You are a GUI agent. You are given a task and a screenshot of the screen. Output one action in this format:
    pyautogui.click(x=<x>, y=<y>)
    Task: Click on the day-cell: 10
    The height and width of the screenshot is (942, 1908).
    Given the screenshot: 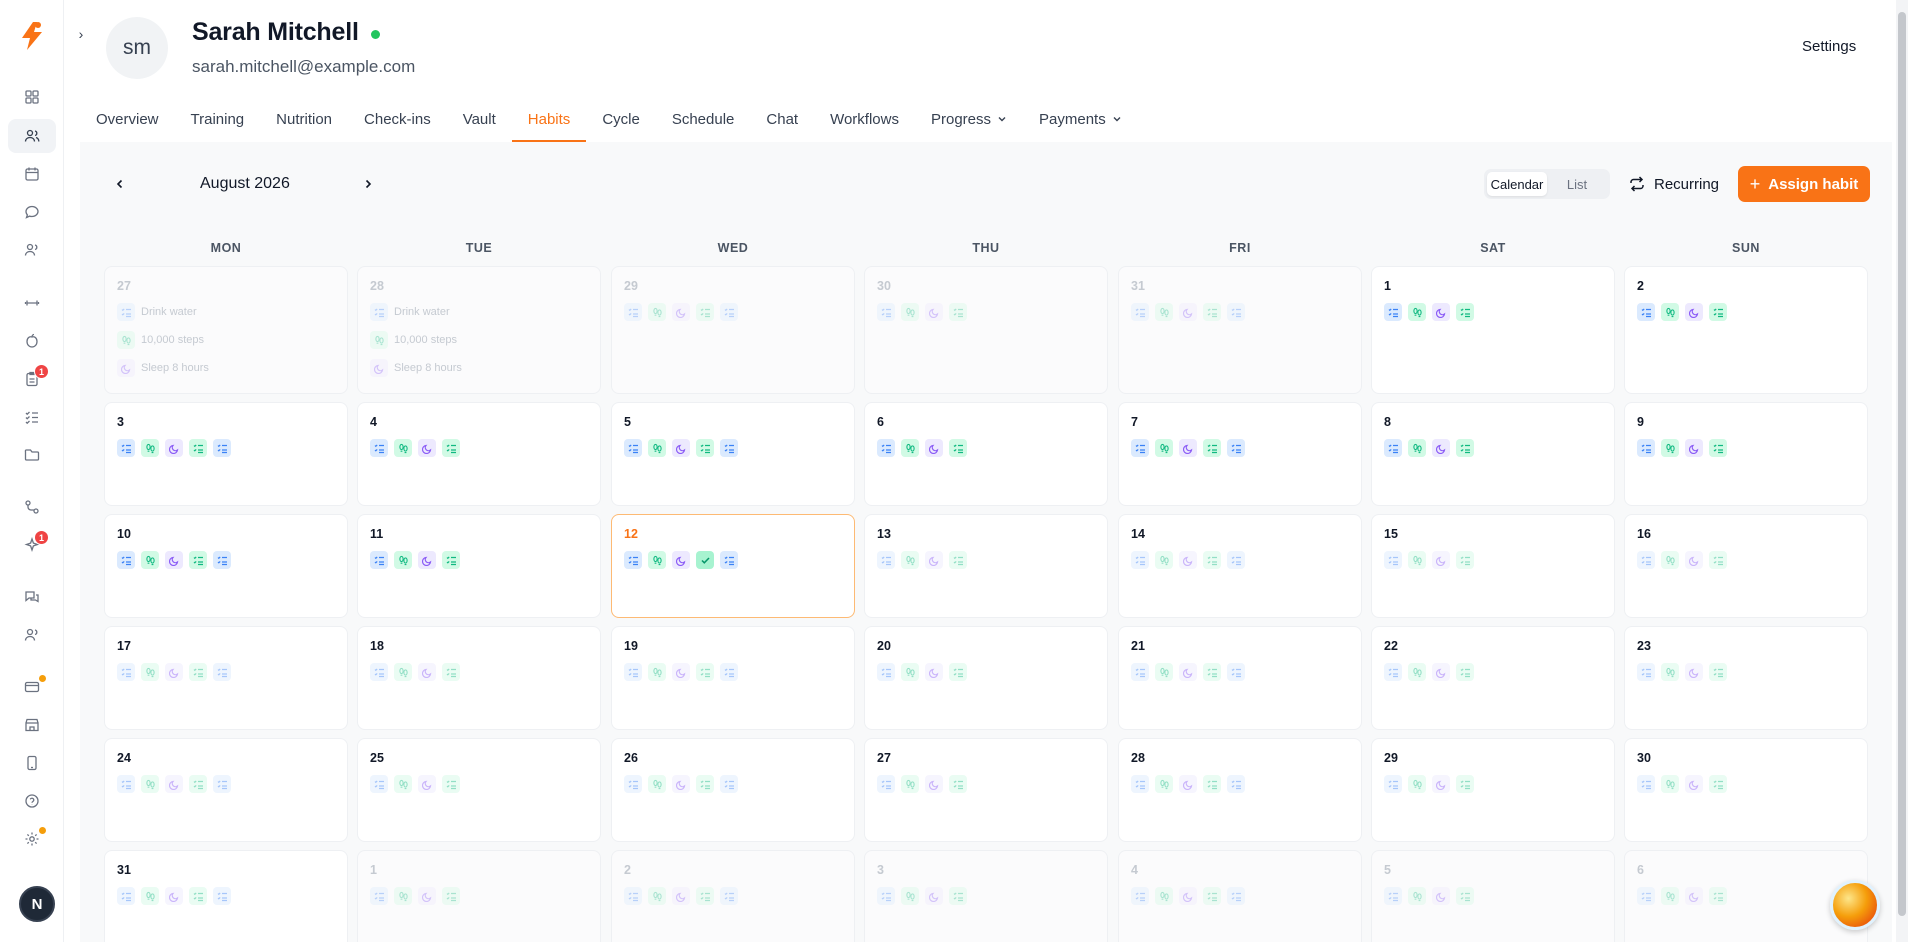 What is the action you would take?
    pyautogui.click(x=226, y=566)
    